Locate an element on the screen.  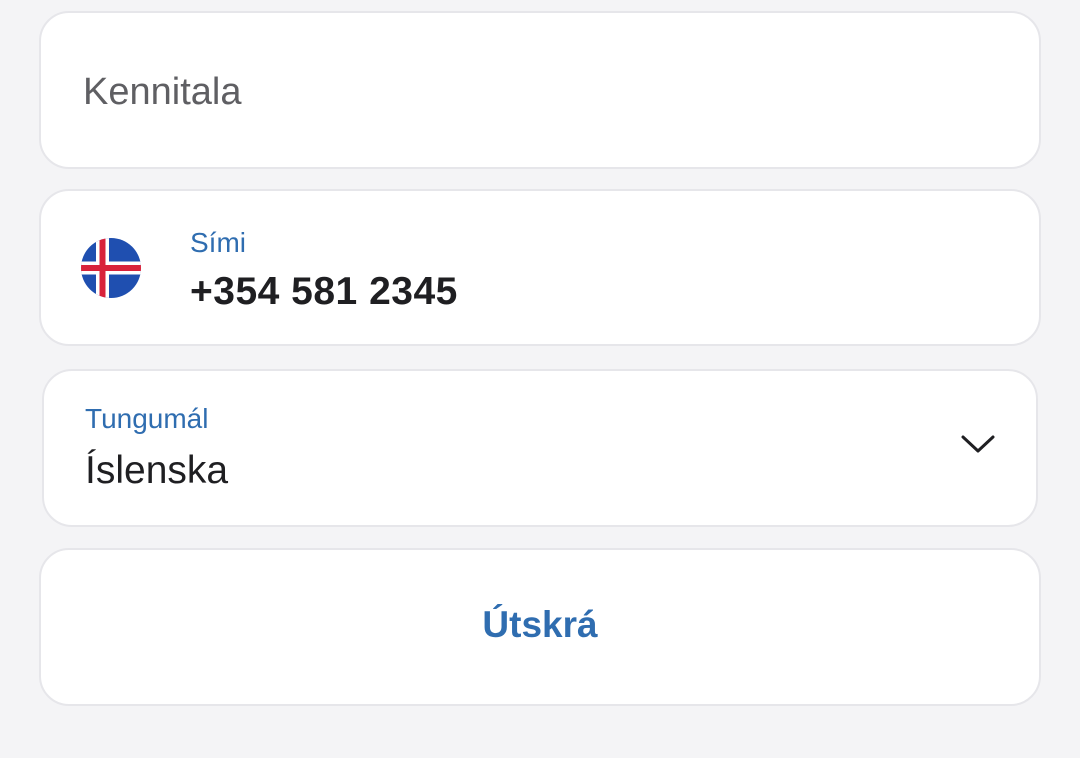
phone-value: +354 581 2345 is located at coordinates (324, 291).